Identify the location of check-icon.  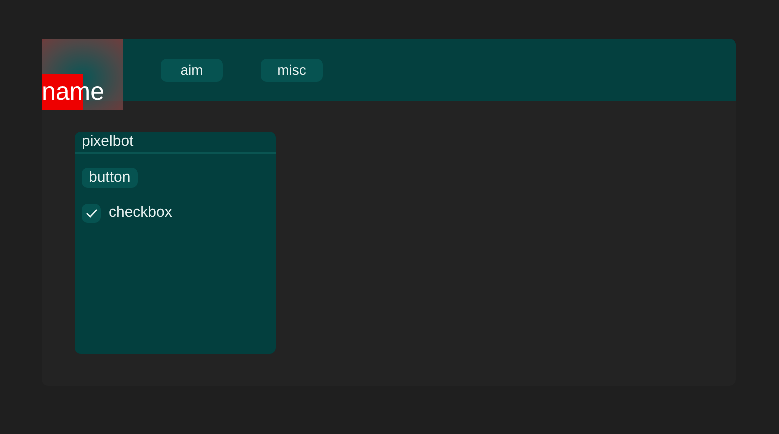
(92, 213).